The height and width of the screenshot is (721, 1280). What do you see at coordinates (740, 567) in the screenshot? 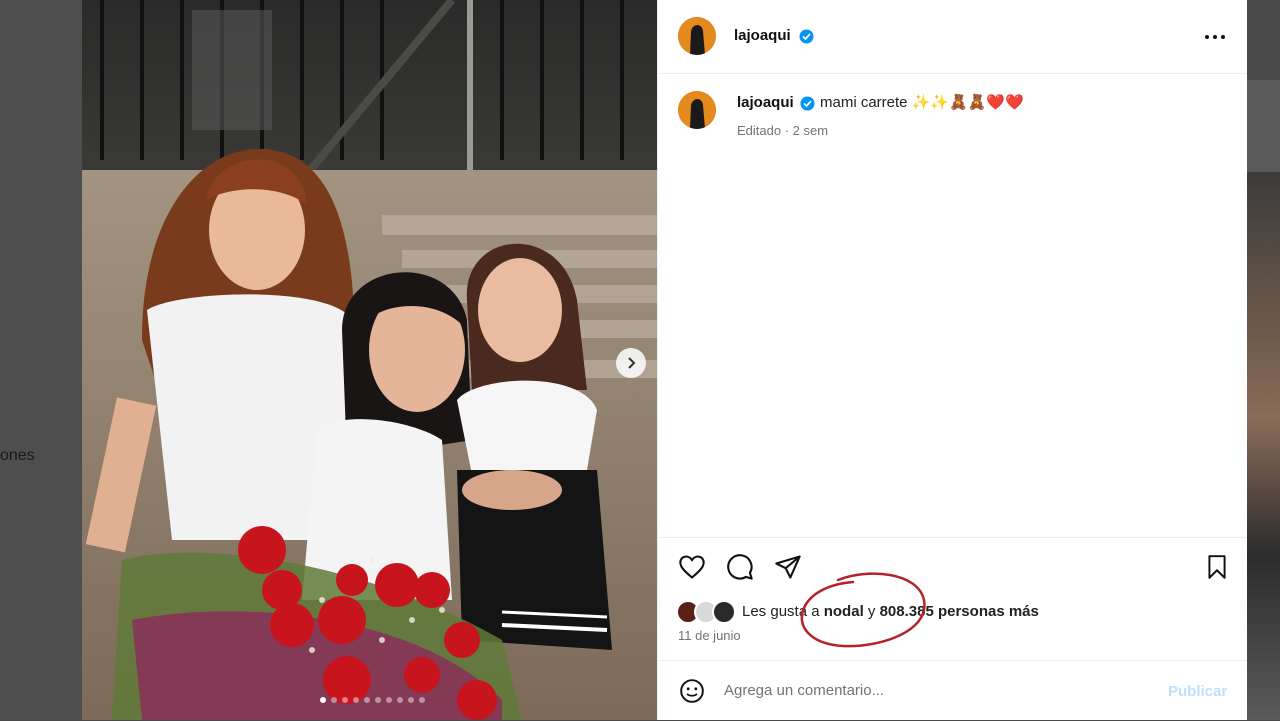
I see `comment-icon` at bounding box center [740, 567].